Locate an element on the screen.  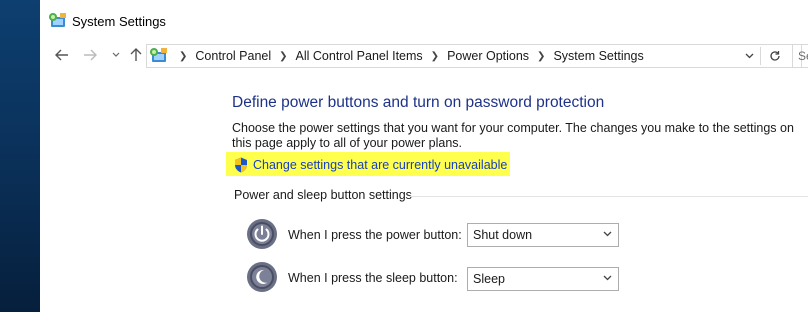
up-arrow-icon is located at coordinates (136, 55).